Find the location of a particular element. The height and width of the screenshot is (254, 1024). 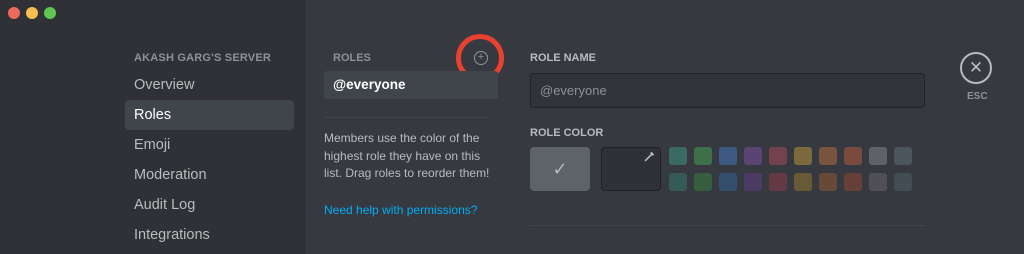

role-item-everyone: @everyone is located at coordinates (411, 85).